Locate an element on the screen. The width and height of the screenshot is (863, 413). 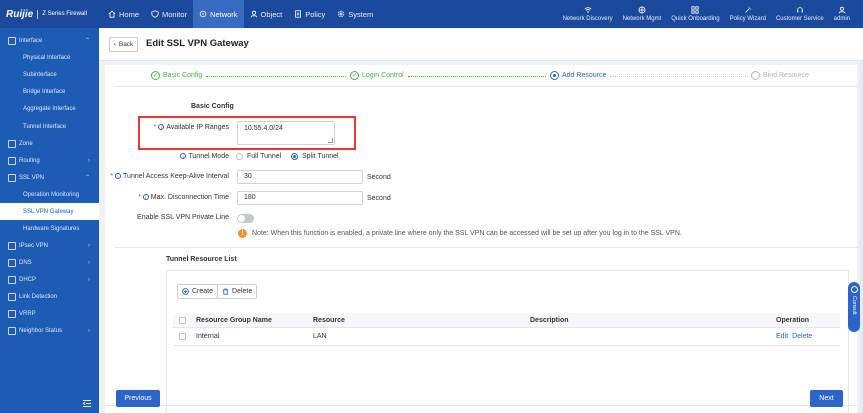
nav-home: Home is located at coordinates (123, 14).